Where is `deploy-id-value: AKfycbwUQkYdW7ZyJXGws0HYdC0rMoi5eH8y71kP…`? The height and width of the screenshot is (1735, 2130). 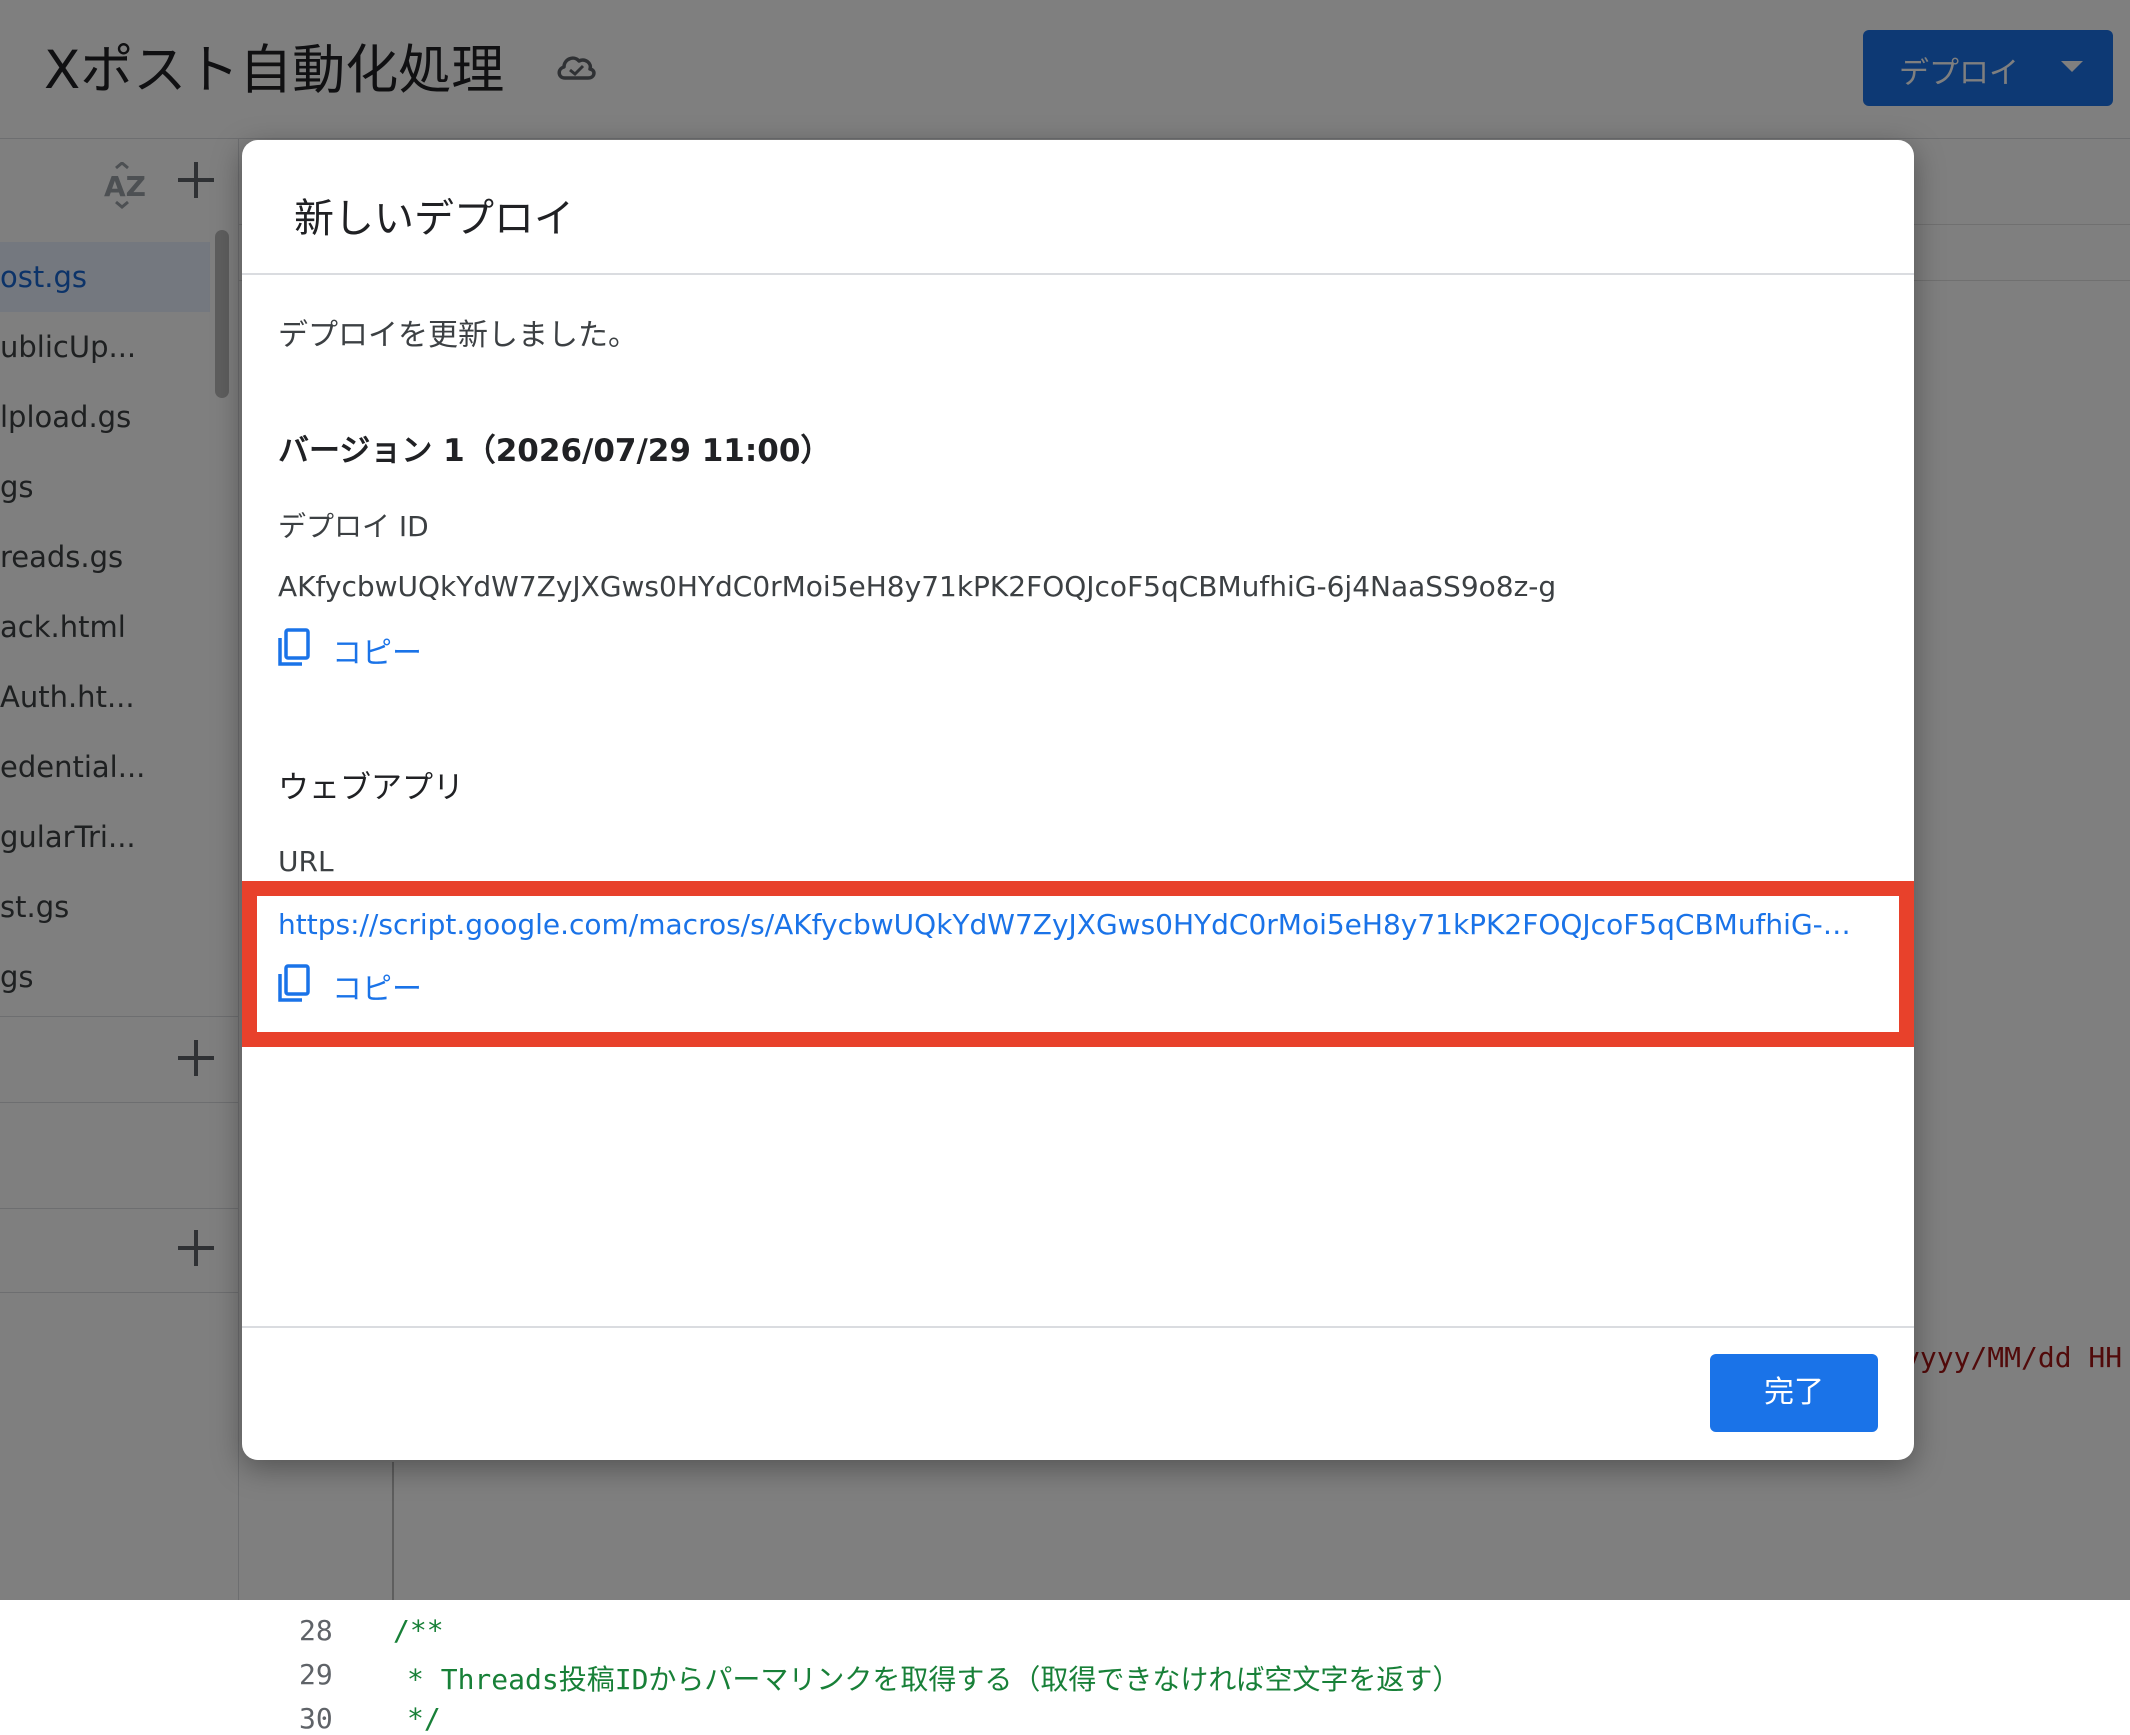 deploy-id-value: AKfycbwUQkYdW7ZyJXGws0HYdC0rMoi5eH8y71kP… is located at coordinates (917, 586).